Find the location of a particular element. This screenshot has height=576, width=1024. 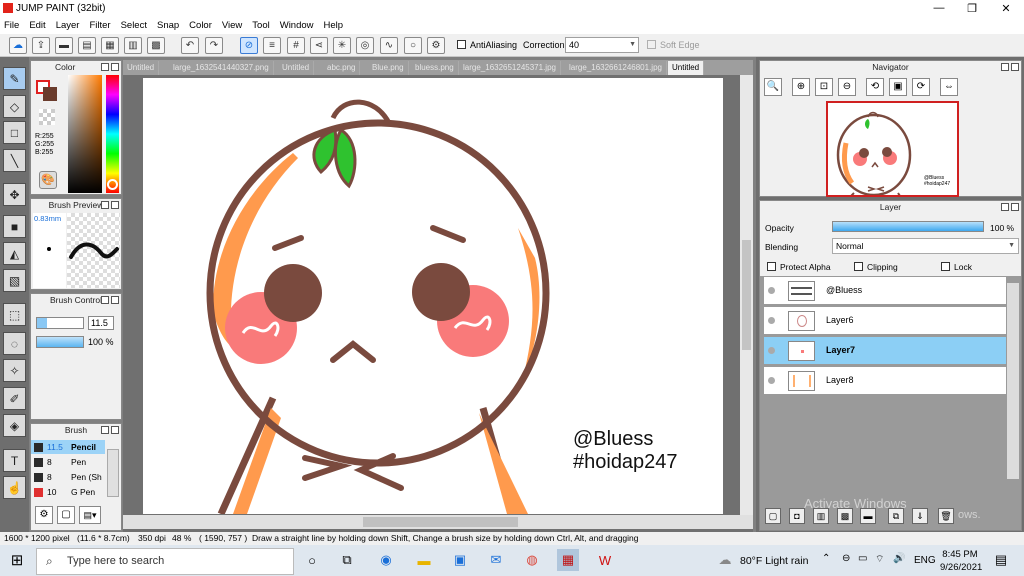

weather-icon: ☁ is located at coordinates (725, 560).